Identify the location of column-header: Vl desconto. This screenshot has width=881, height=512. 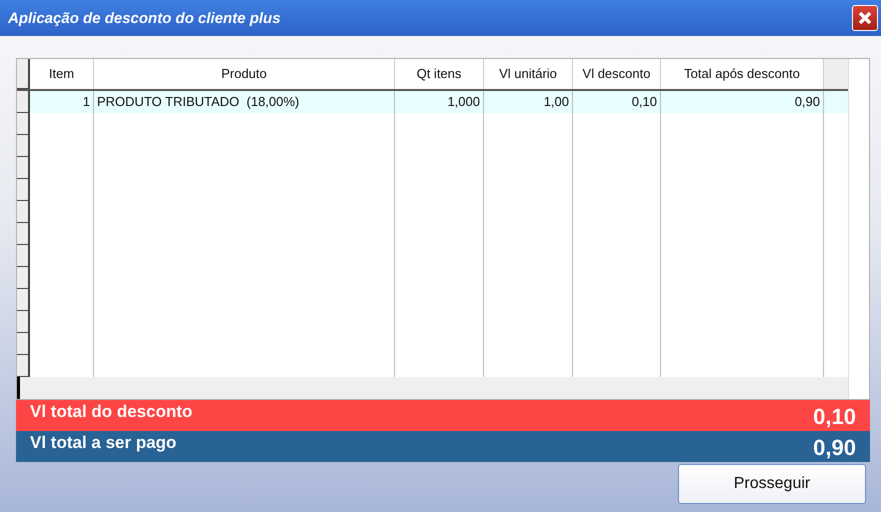
(617, 74).